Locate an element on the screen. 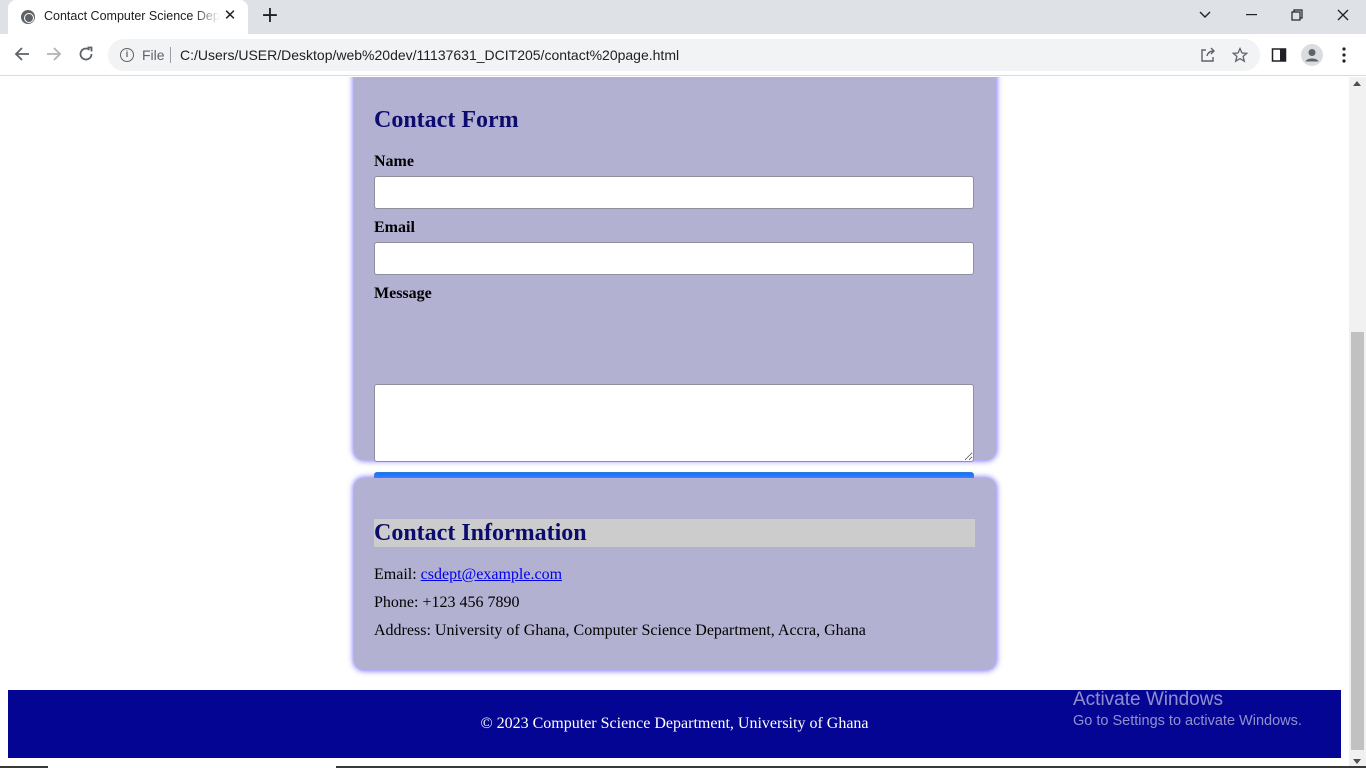  site-info-icon: i is located at coordinates (127, 55).